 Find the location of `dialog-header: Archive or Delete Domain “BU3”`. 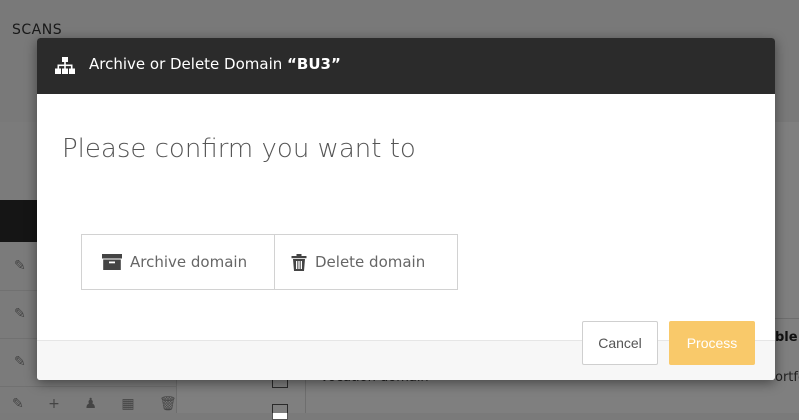

dialog-header: Archive or Delete Domain “BU3” is located at coordinates (406, 66).